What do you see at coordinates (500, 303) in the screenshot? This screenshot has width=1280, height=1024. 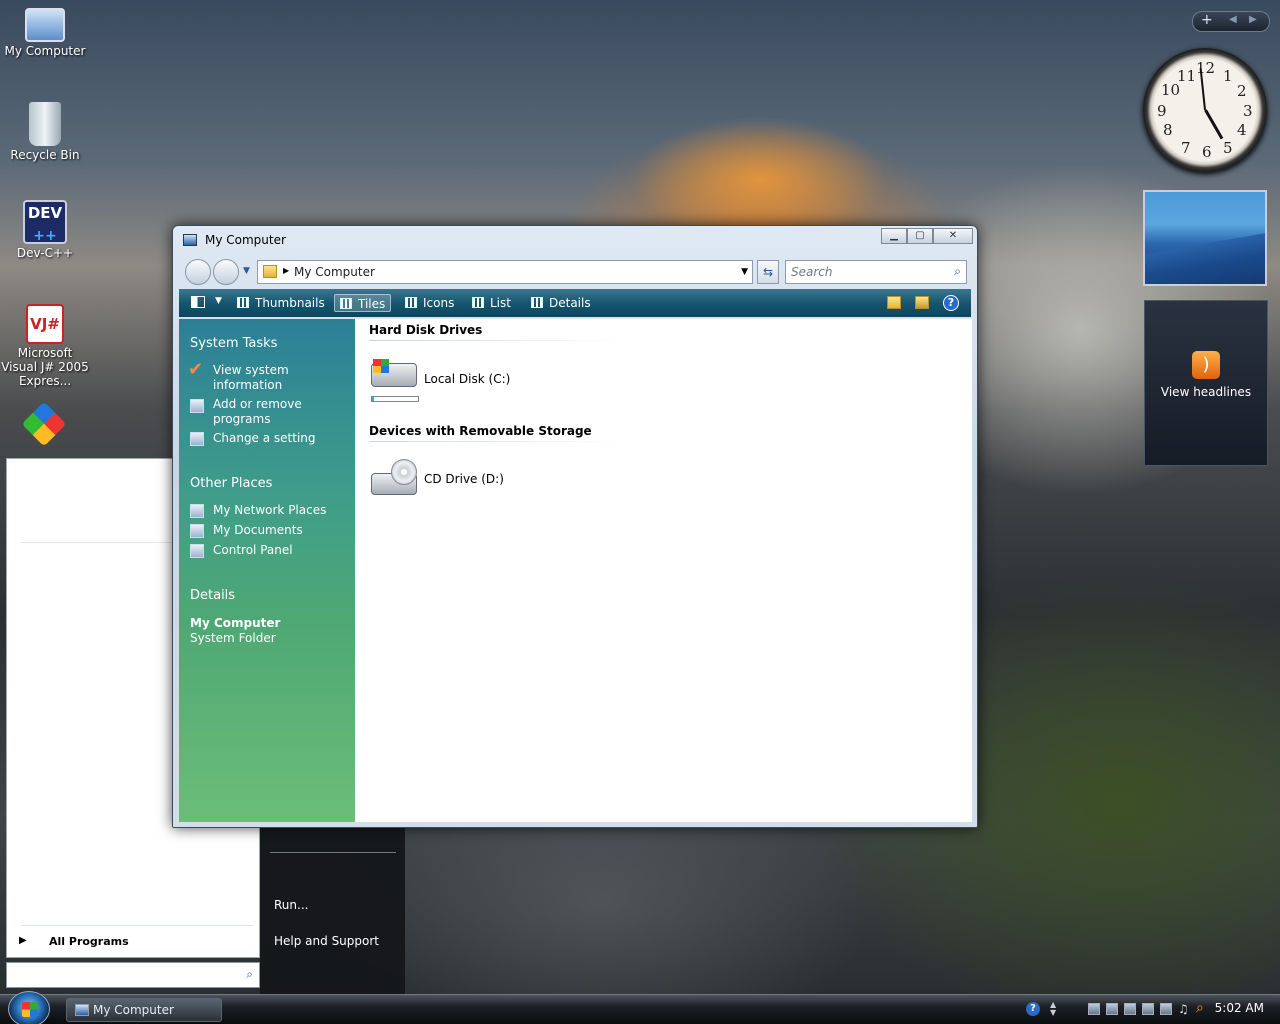 I see `toolbar-label: List` at bounding box center [500, 303].